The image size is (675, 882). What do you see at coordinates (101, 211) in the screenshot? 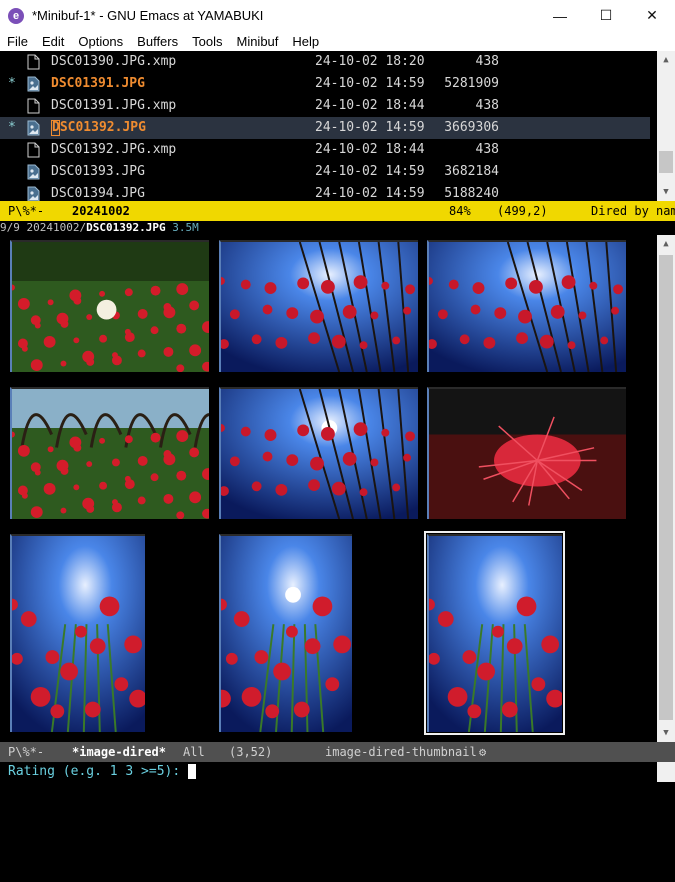
I see `modeline-buffer-name: 20241002` at bounding box center [101, 211].